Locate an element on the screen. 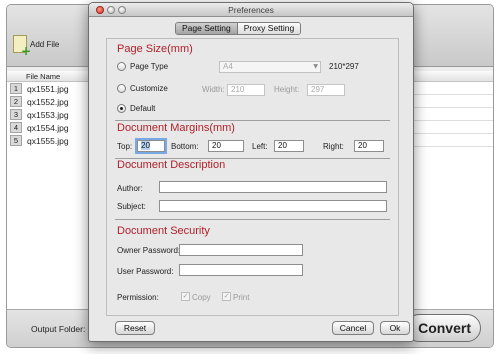 The image size is (500, 354). file-row: 3 qx1553.jpg is located at coordinates (50, 114).